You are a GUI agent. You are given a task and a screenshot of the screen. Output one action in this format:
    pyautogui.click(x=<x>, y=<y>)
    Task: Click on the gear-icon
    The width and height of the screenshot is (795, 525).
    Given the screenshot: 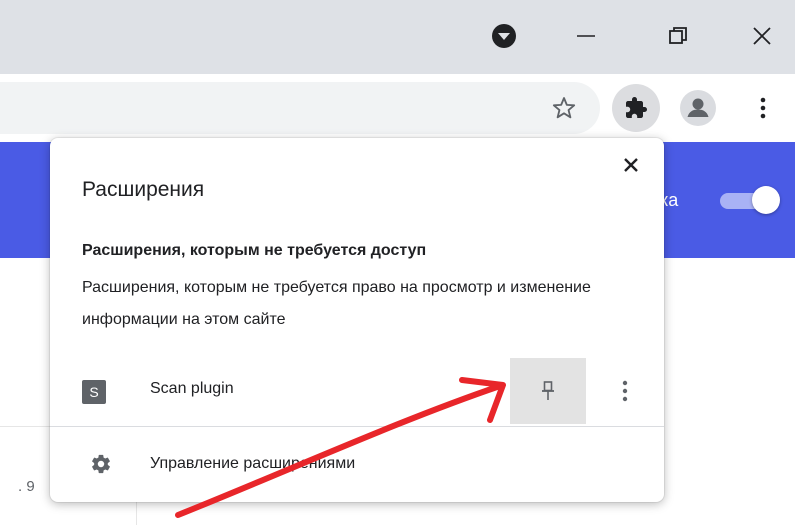 What is the action you would take?
    pyautogui.click(x=101, y=464)
    